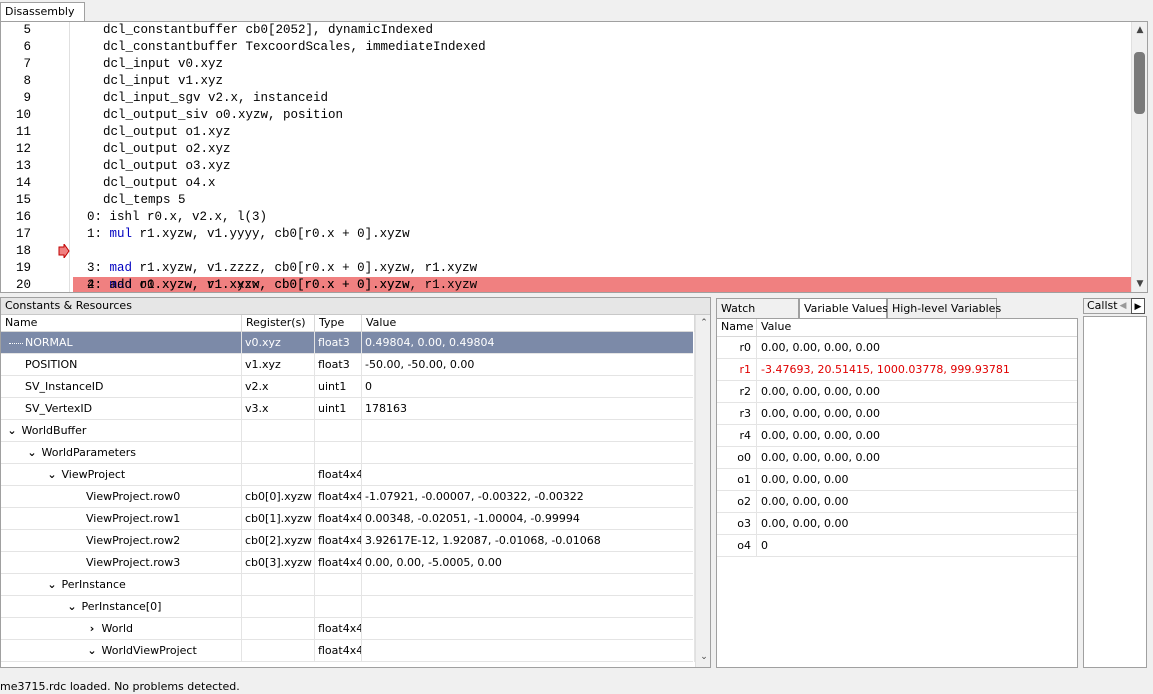 This screenshot has width=1153, height=694. Describe the element at coordinates (348, 387) in the screenshot. I see `table-row: SV_InstanceID v2.x uint1 0` at that location.